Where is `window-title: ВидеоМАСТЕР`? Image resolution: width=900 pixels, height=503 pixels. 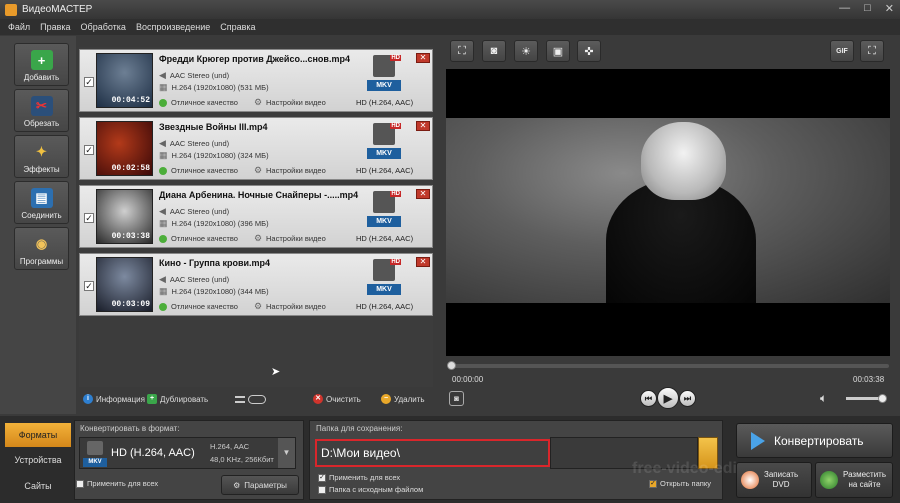
window-title: ВидеоМАСТЕР is located at coordinates (57, 9).